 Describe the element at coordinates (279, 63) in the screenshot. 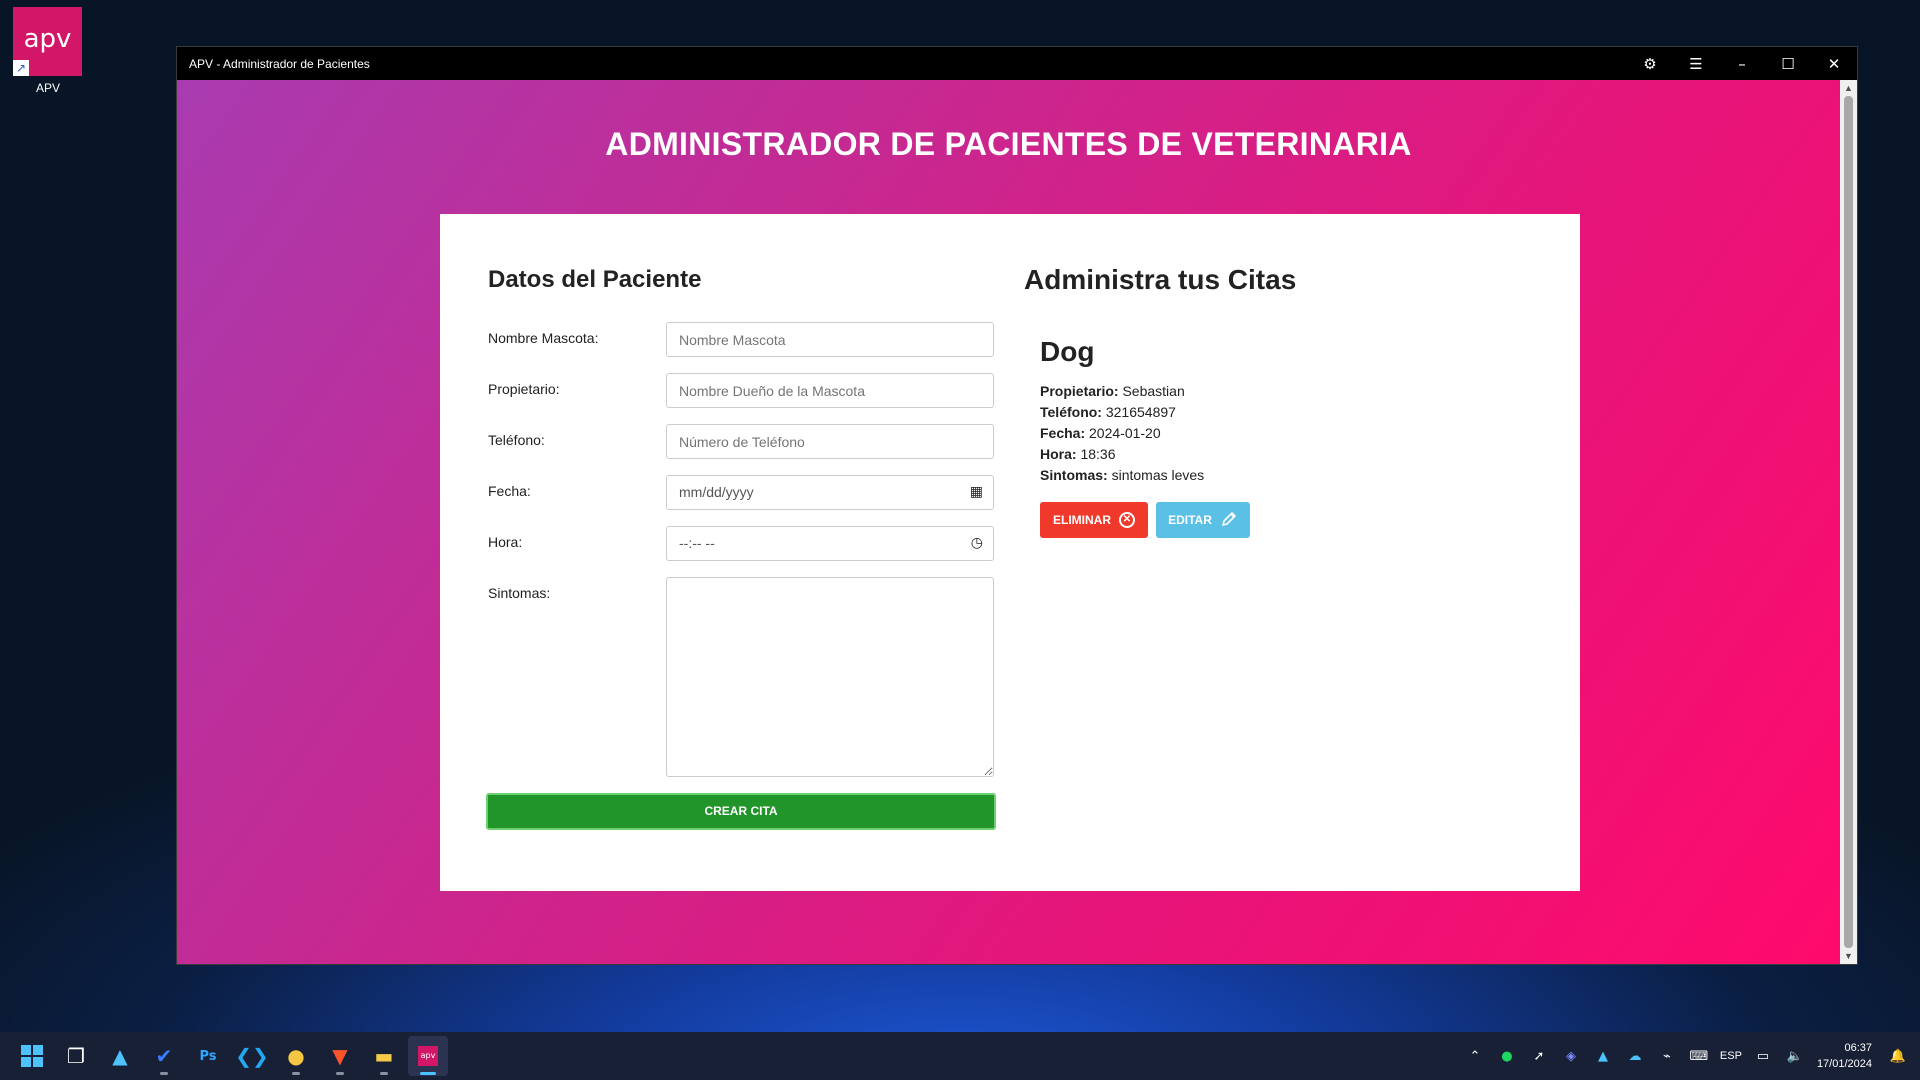

I see `window-title: APV - Administrador de Pacientes` at that location.